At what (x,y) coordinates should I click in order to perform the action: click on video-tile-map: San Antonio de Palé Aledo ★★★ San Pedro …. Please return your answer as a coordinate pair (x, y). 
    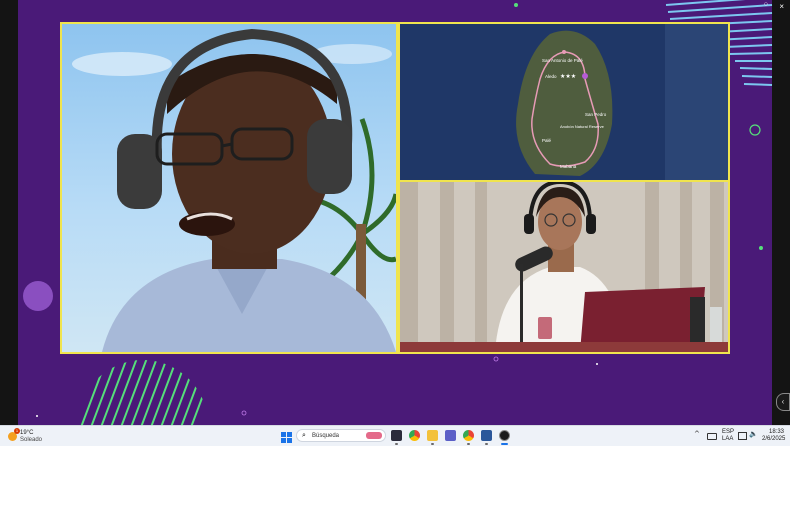
    Looking at the image, I should click on (564, 102).